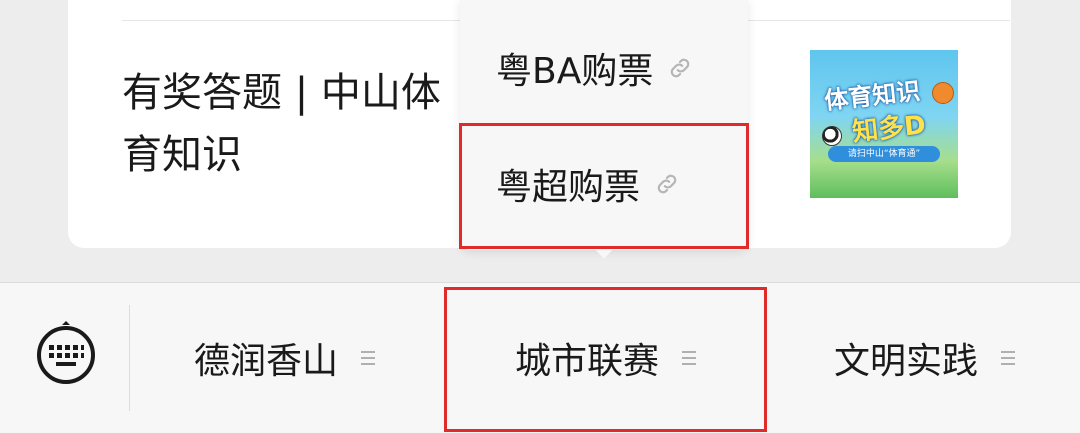 This screenshot has height=433, width=1080. Describe the element at coordinates (265, 361) in the screenshot. I see `tab-label: 德润香山` at that location.